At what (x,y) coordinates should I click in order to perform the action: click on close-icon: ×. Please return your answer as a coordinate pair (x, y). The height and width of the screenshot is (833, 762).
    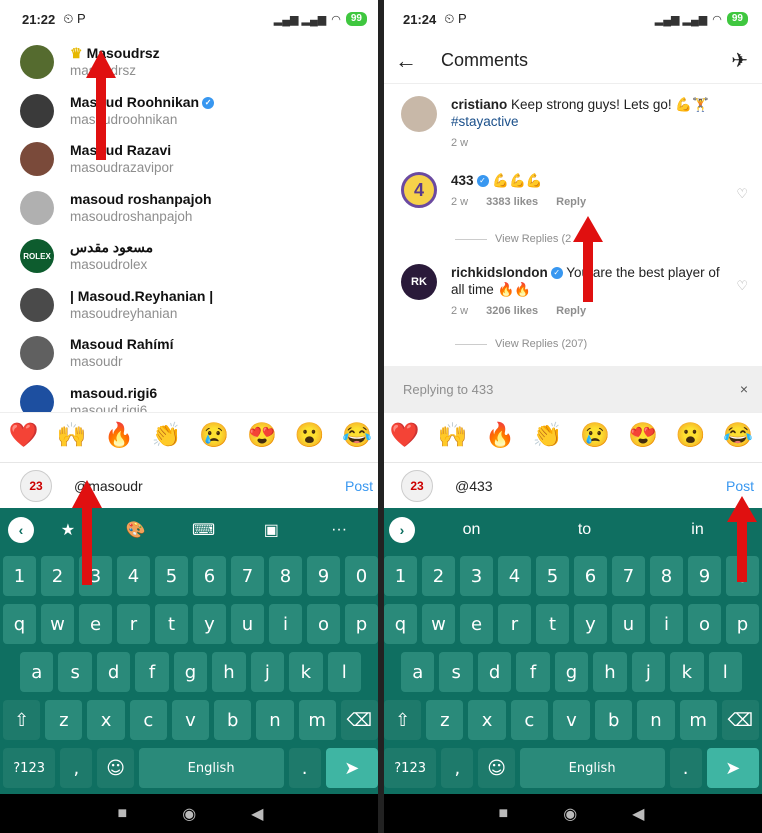
    Looking at the image, I should click on (744, 389).